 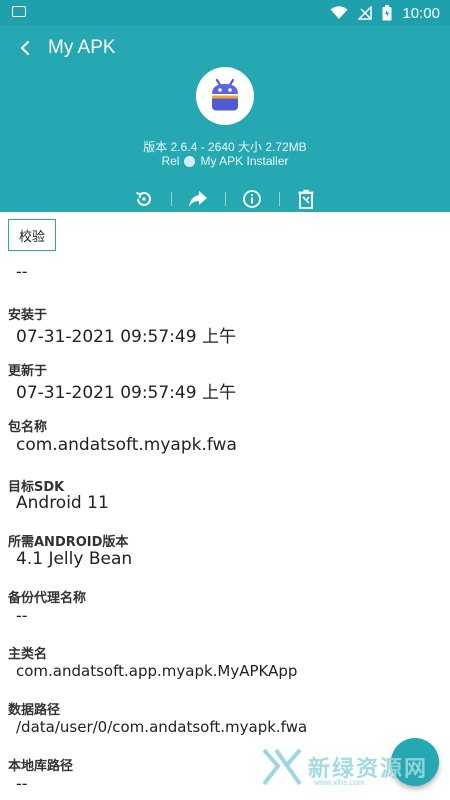 I want to click on detail-value-installed: 07-31-2021 09:57:49 上午, so click(x=126, y=337).